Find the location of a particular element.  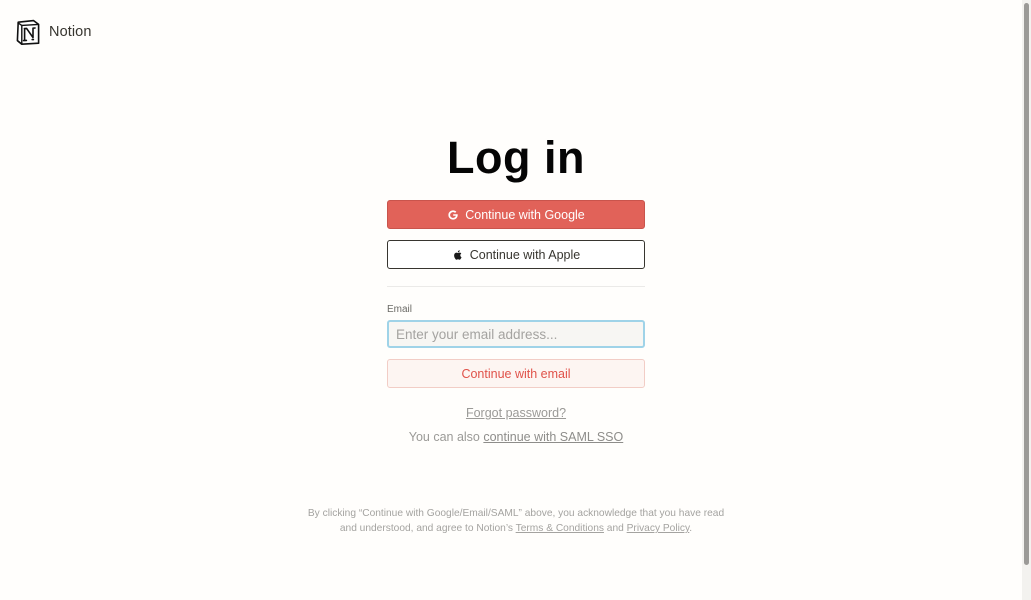

sso-line: You can also continue with SAML SSO is located at coordinates (516, 437).